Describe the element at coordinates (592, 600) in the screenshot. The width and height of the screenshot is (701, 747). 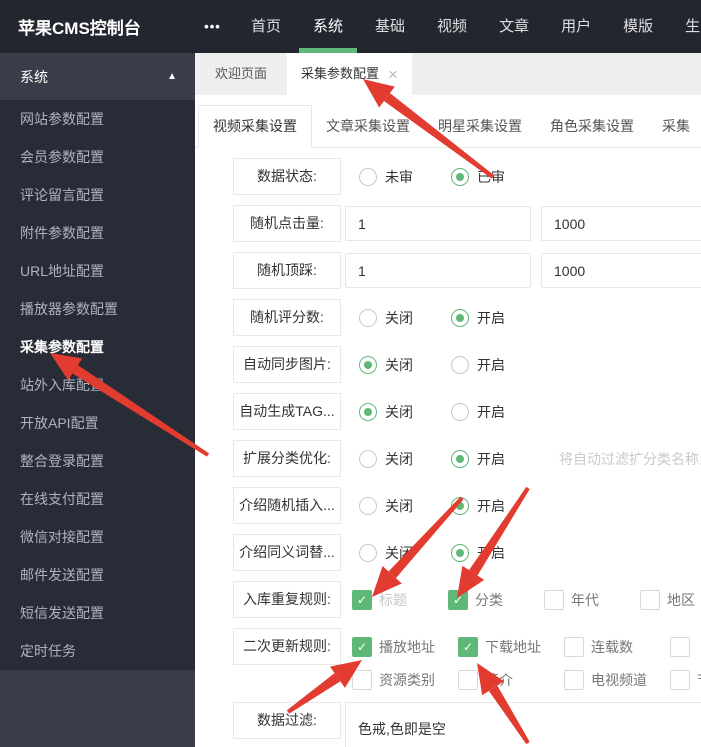
I see `checkbox-option: ✓ 年代` at that location.